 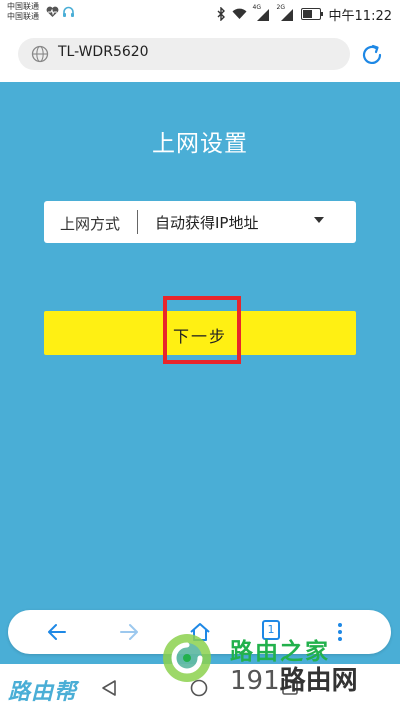 I want to click on url-text: TL-WDR5620, so click(x=103, y=52).